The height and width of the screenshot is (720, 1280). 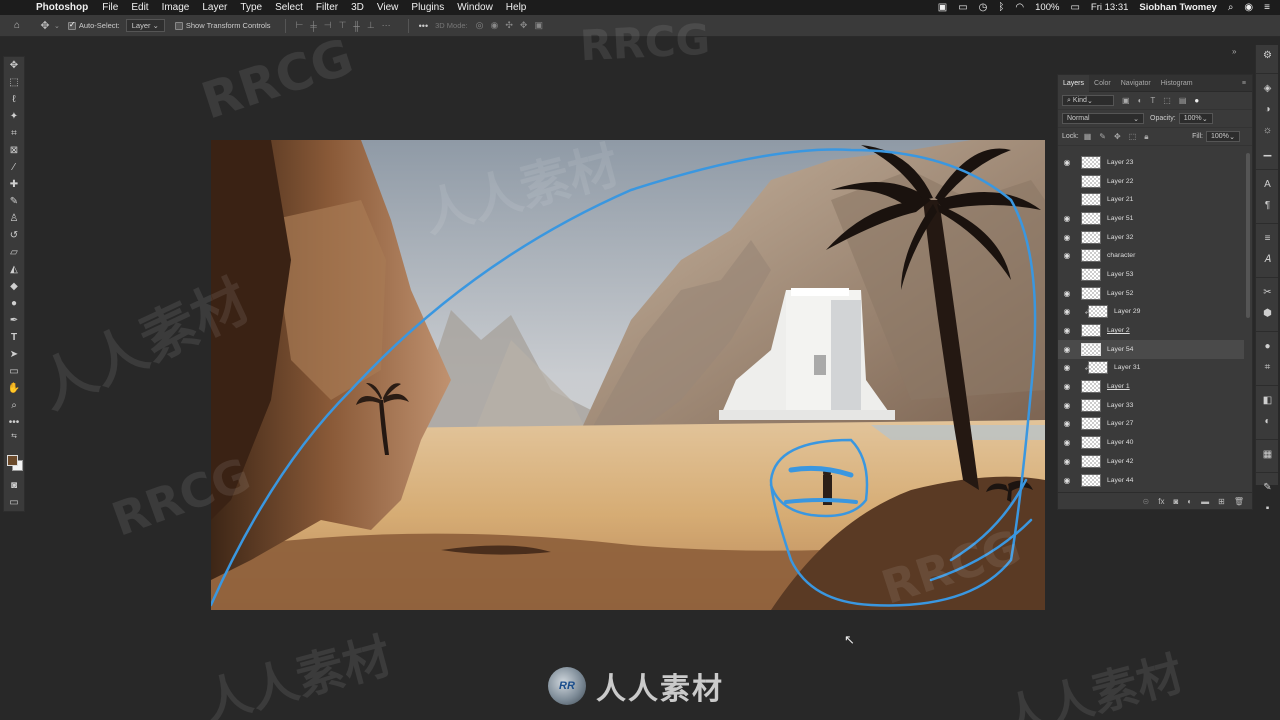 I want to click on control-center-icon: ≡, so click(x=1267, y=7).